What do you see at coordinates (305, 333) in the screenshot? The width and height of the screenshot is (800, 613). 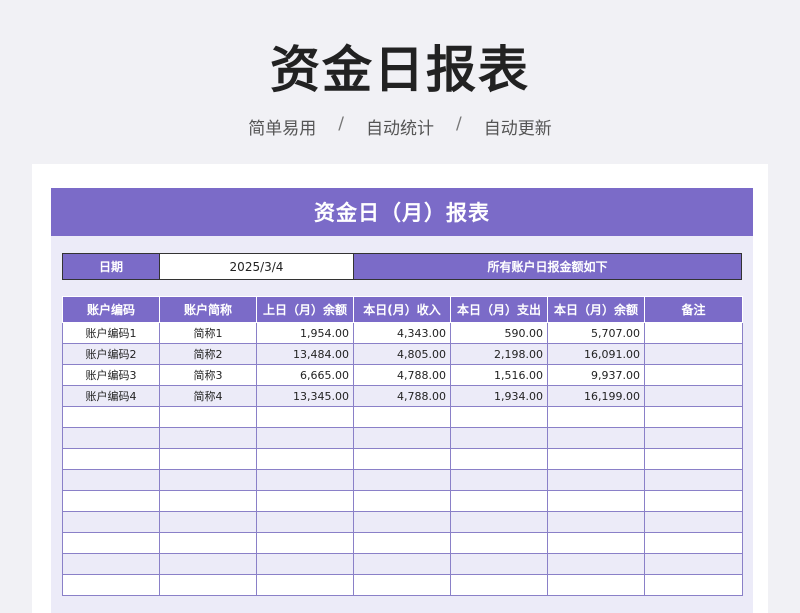 I see `cell-prev-balance: 1,954.00` at bounding box center [305, 333].